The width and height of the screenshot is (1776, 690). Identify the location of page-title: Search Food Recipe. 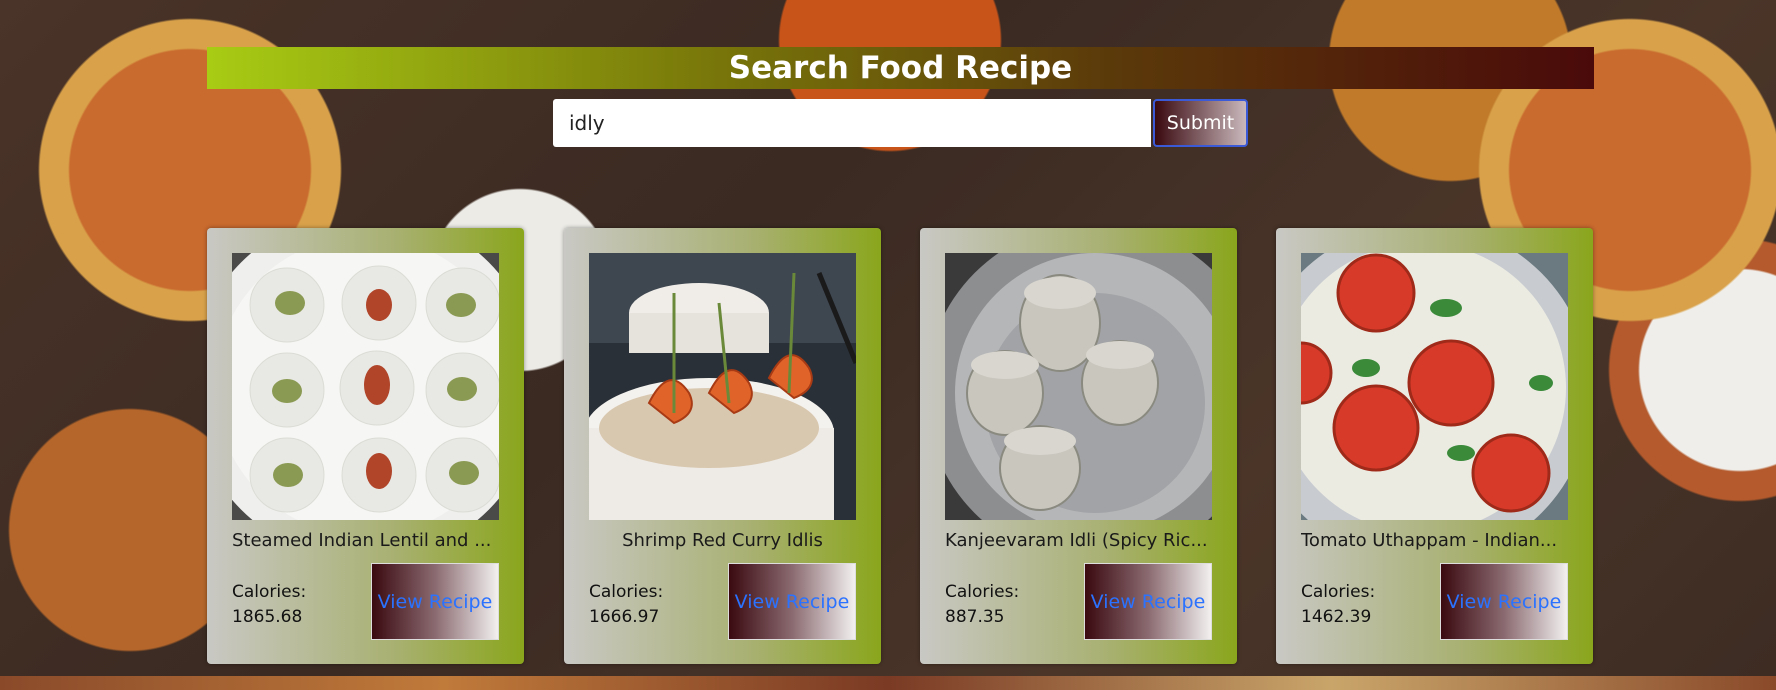
(900, 68).